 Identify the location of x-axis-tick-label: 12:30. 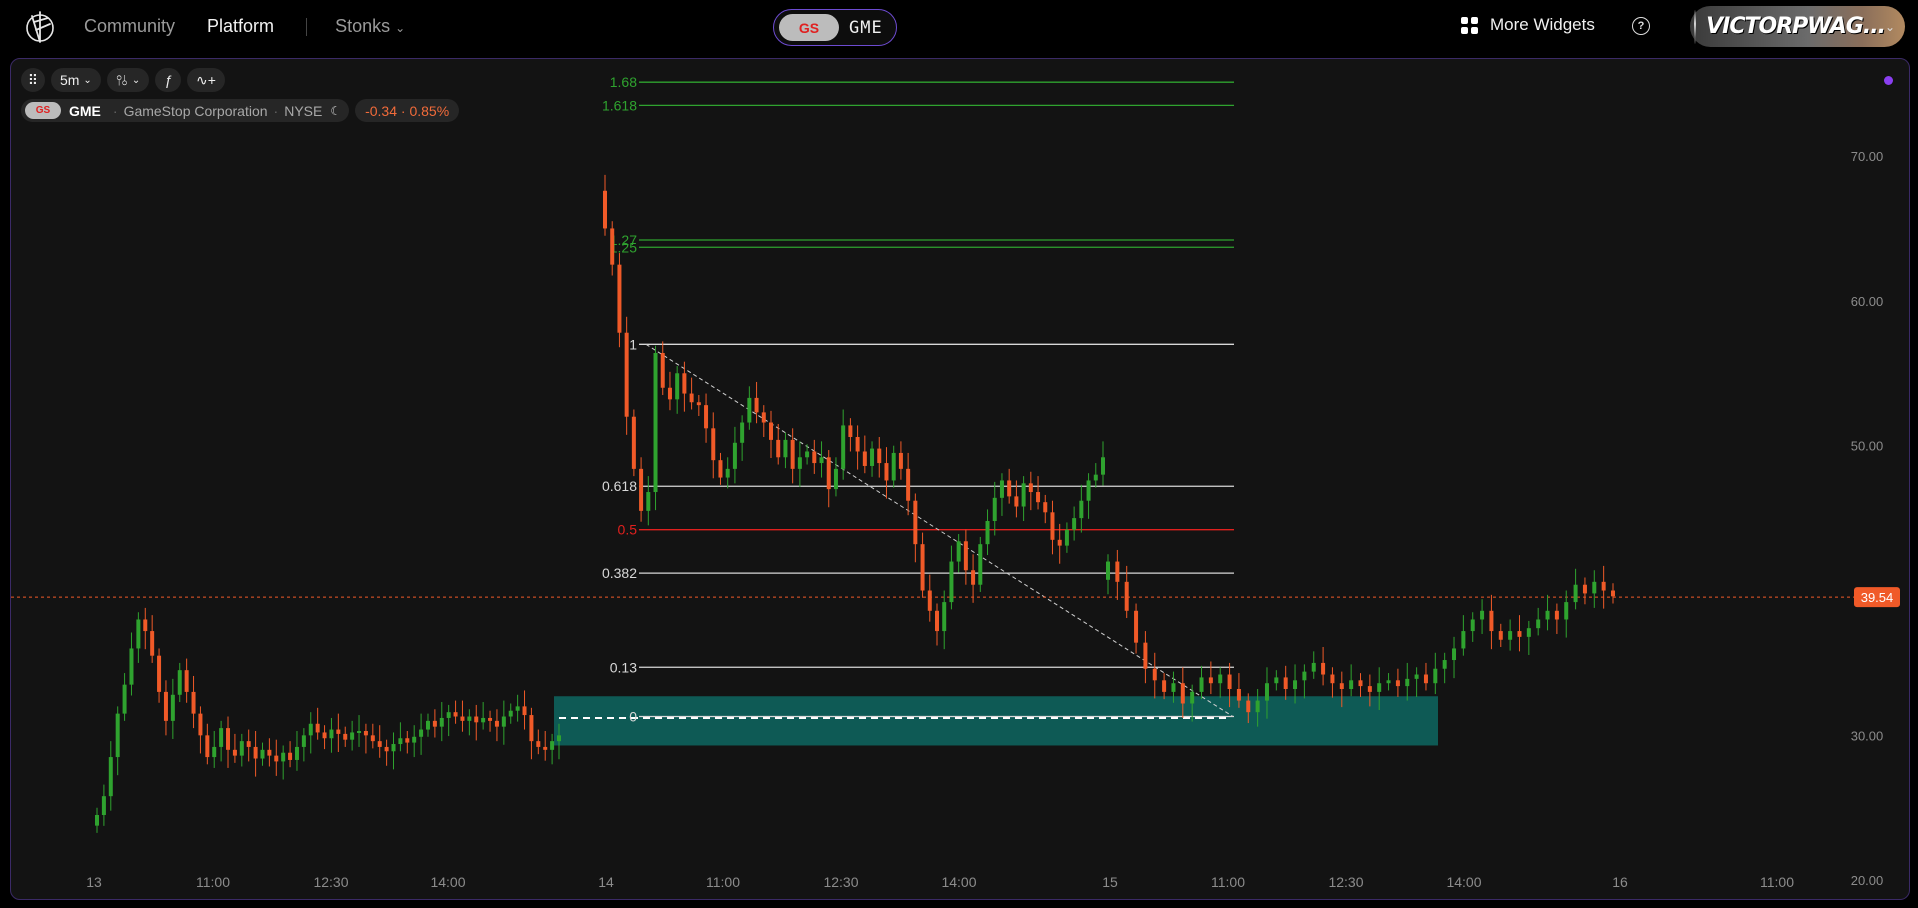
(1345, 882).